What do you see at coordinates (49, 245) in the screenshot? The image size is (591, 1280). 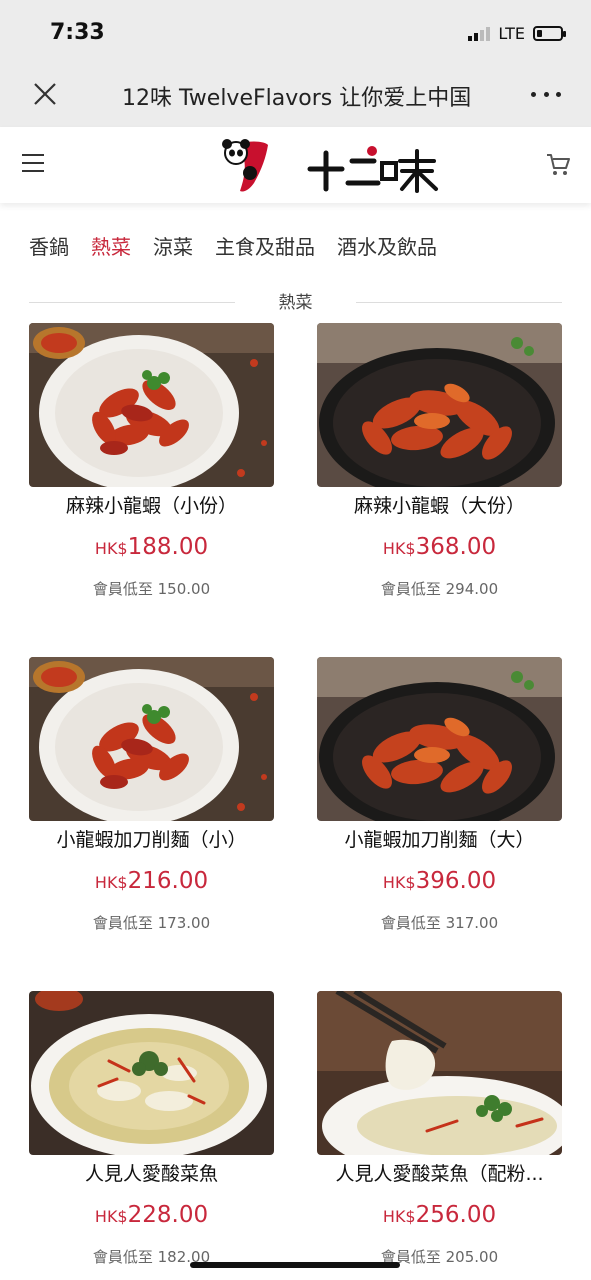 I see `tab-hotpot: 香鍋` at bounding box center [49, 245].